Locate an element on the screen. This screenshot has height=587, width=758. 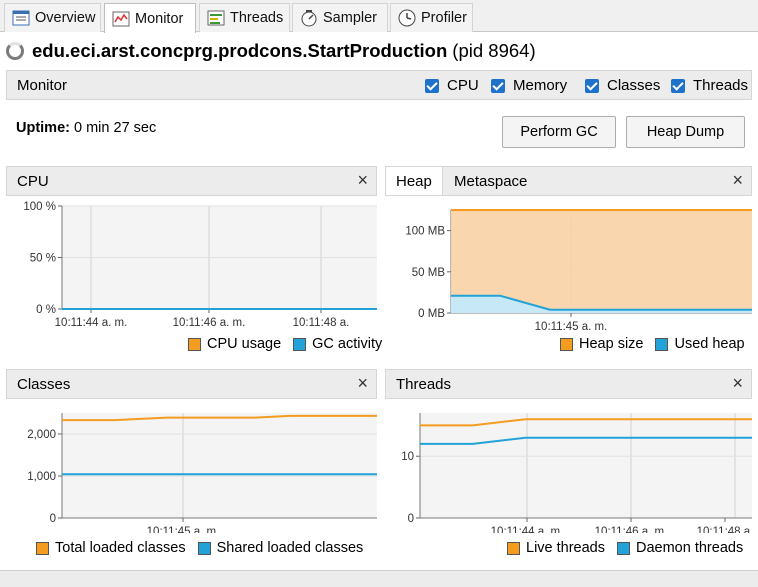
tab-profiler: Profiler is located at coordinates (431, 17).